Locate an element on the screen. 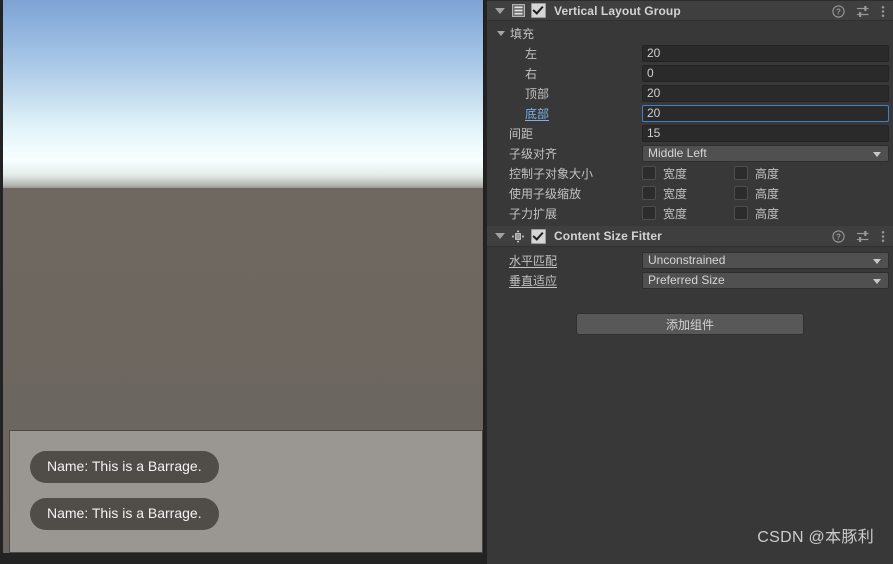  content-size-fitter-icon is located at coordinates (518, 236).